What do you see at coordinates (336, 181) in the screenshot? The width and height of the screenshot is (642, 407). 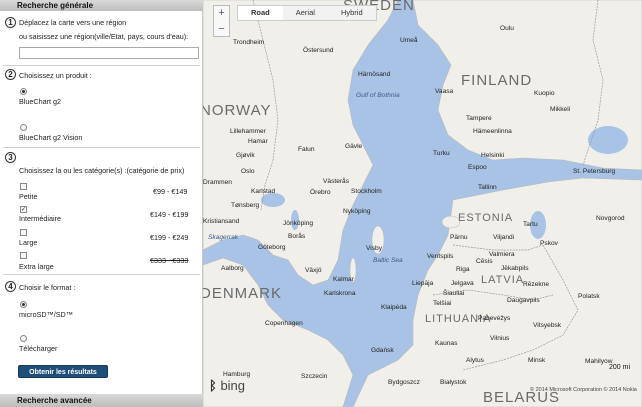 I see `city-label: Västerås` at bounding box center [336, 181].